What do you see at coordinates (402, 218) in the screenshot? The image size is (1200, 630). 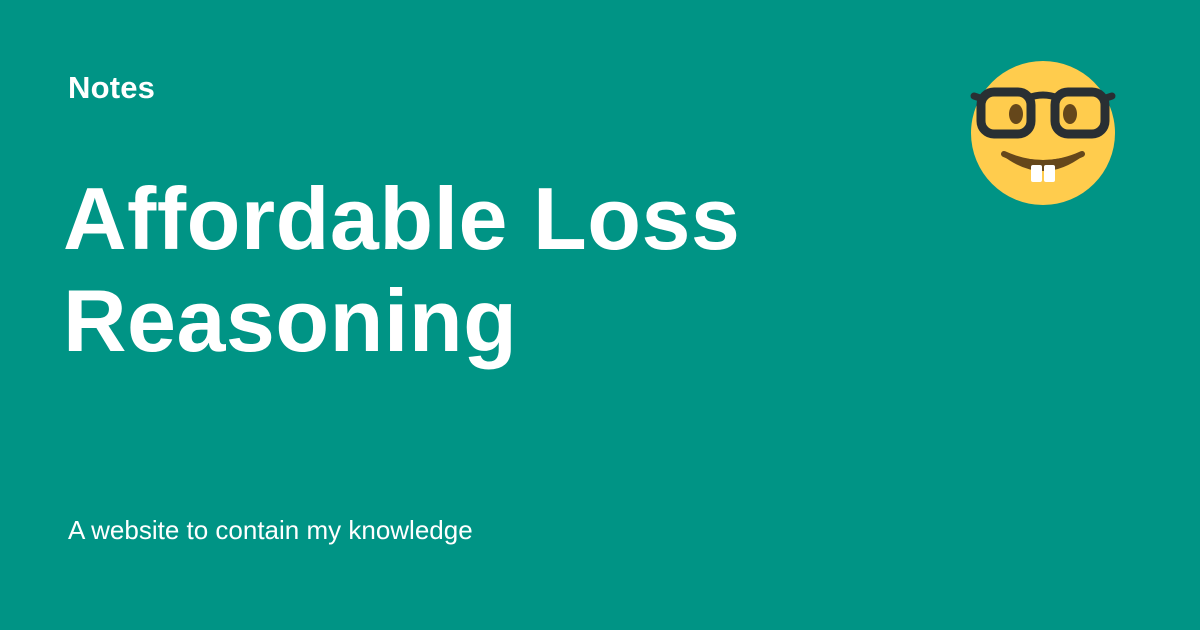 I see `page-title-line-1: Affordable Loss` at bounding box center [402, 218].